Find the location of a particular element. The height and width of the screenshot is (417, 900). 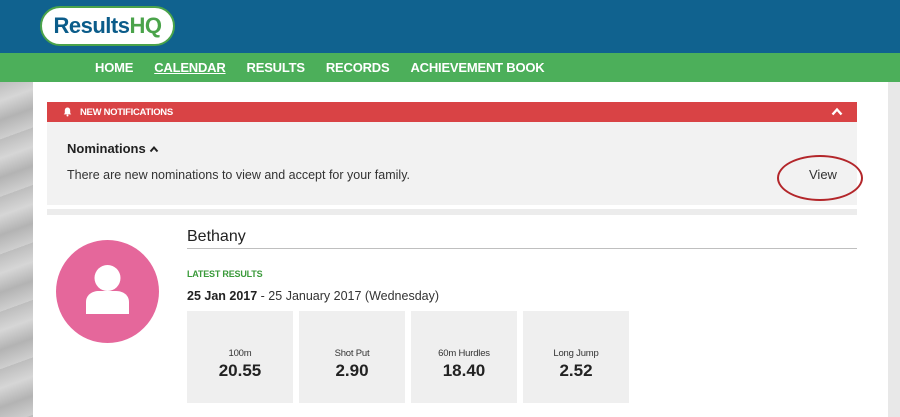

result-card: Long Jump 2.52 is located at coordinates (576, 357).